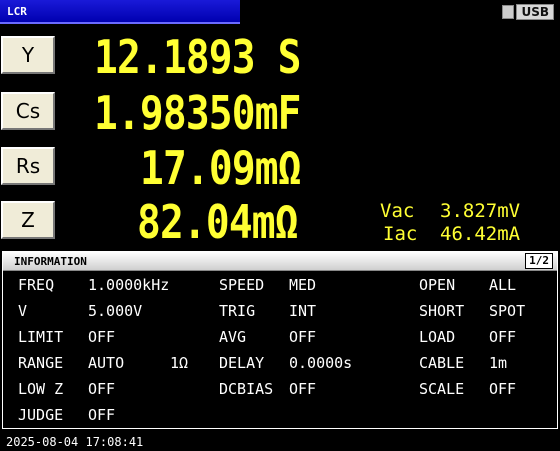 The height and width of the screenshot is (451, 560). What do you see at coordinates (397, 211) in the screenshot?
I see `vac-label: Vac` at bounding box center [397, 211].